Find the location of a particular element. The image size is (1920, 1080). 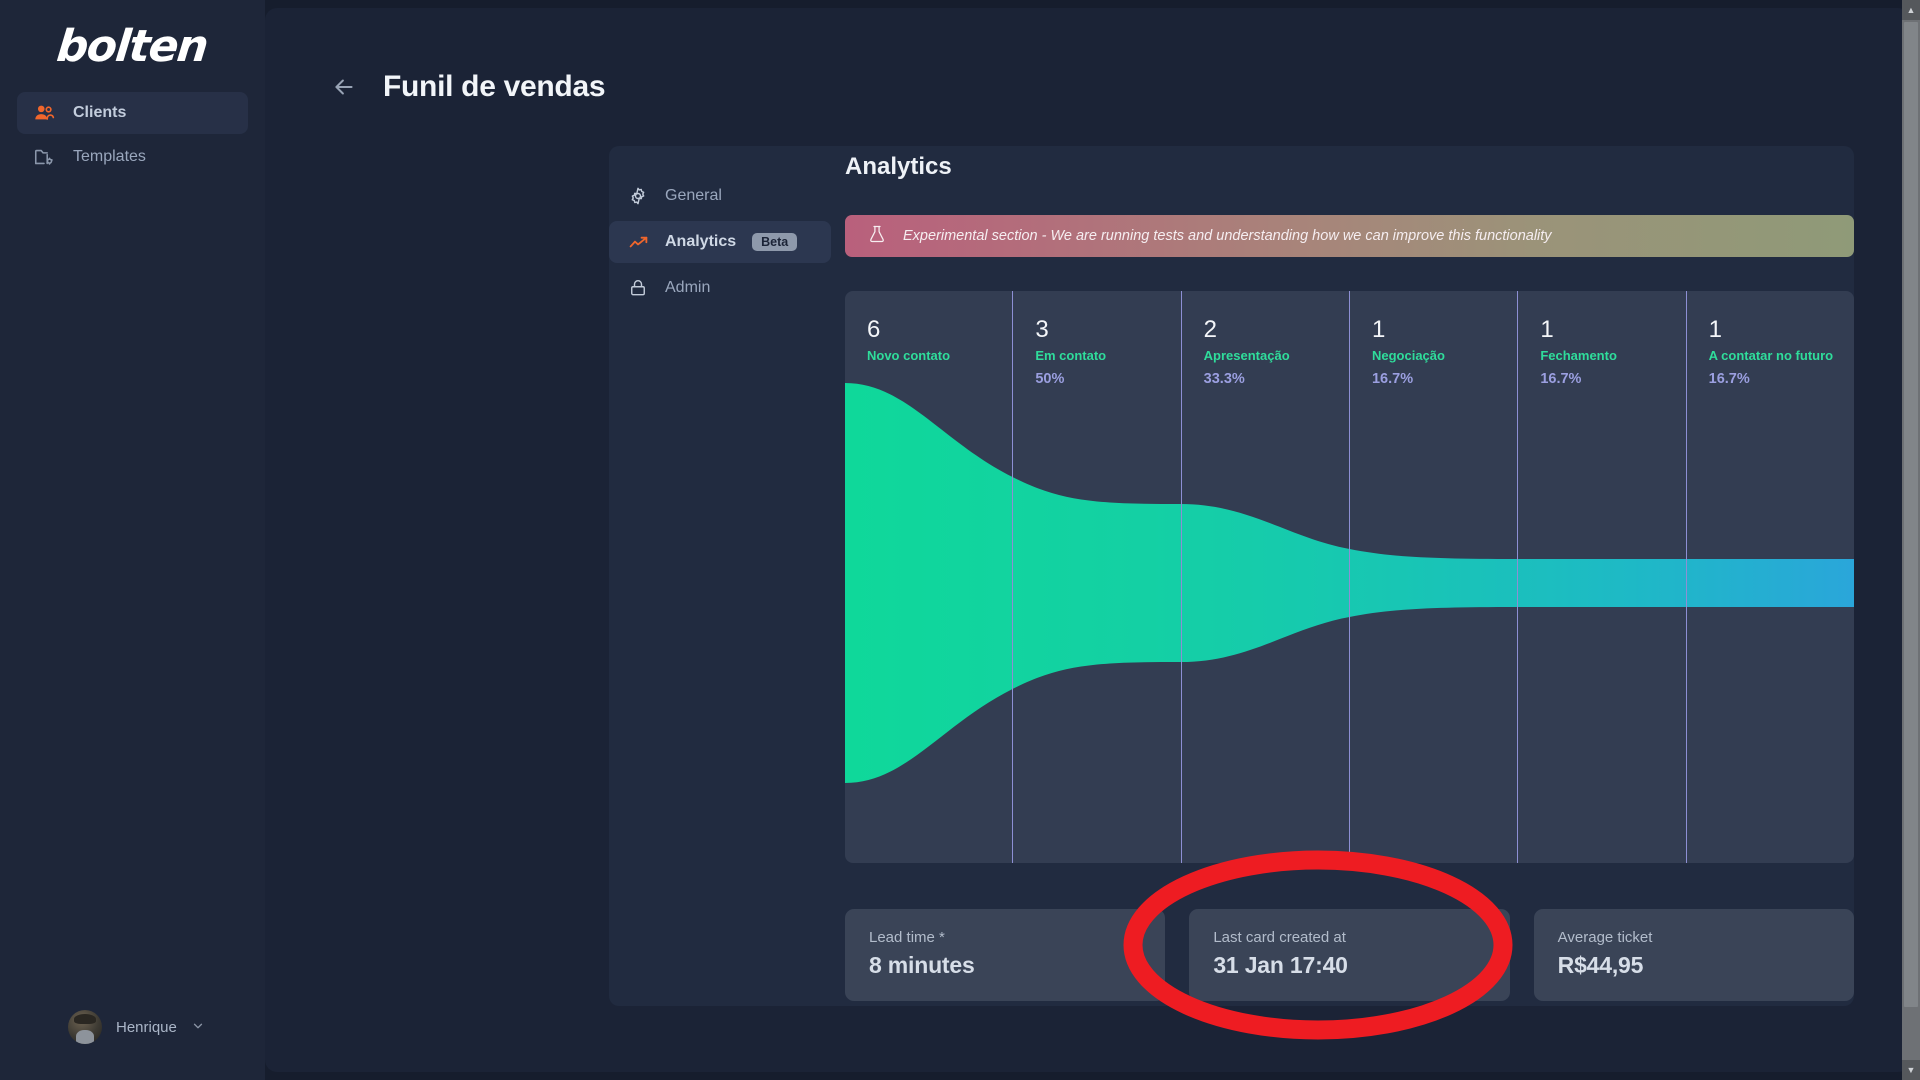

tab-analytics: Analytics Beta is located at coordinates (720, 242).